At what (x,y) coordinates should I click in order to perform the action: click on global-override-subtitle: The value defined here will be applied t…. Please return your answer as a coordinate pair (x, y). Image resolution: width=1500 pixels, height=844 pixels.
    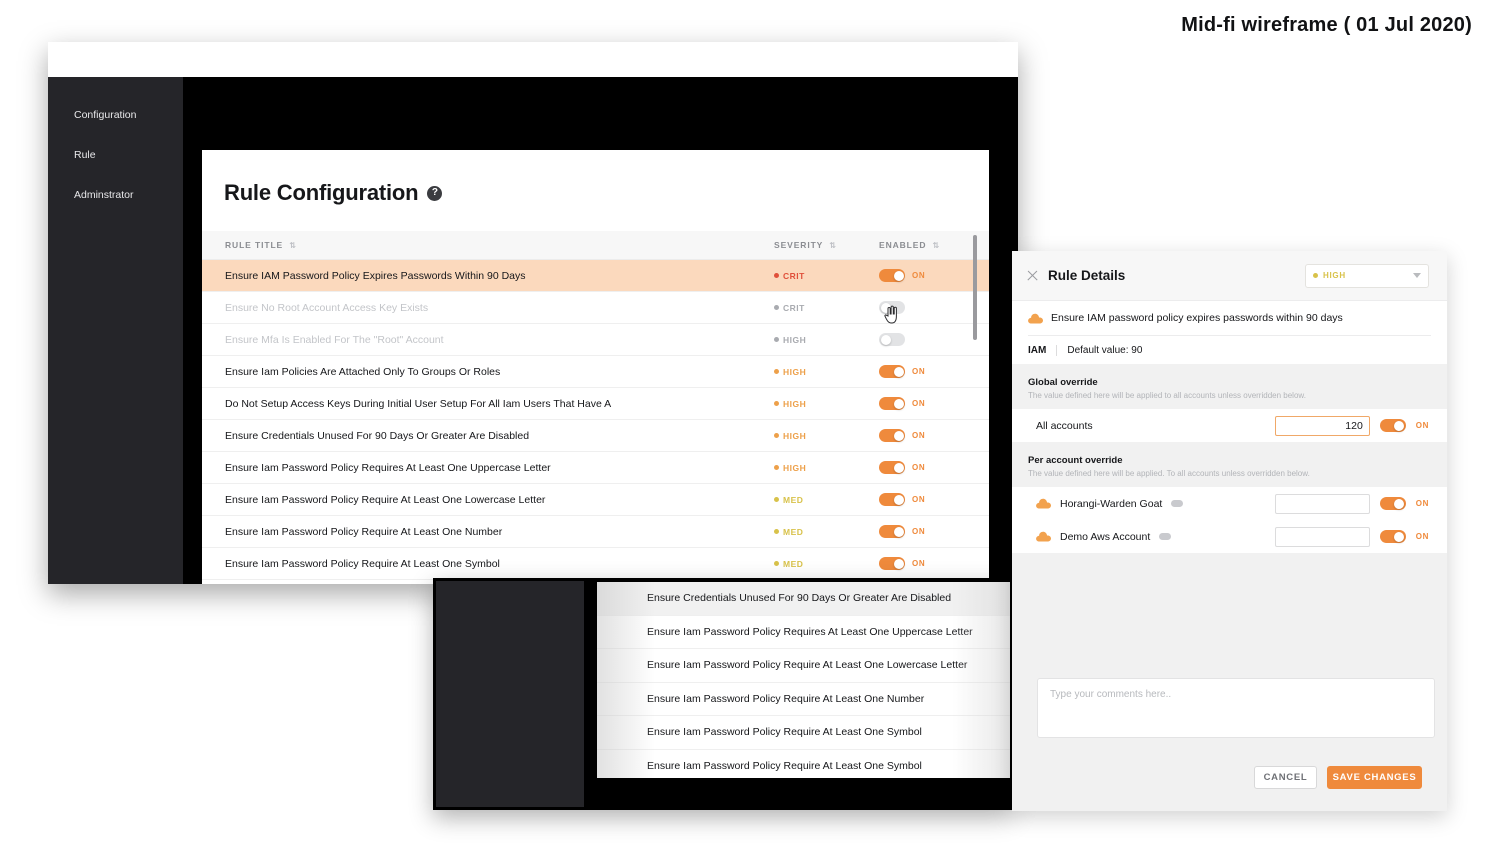
    Looking at the image, I should click on (1167, 395).